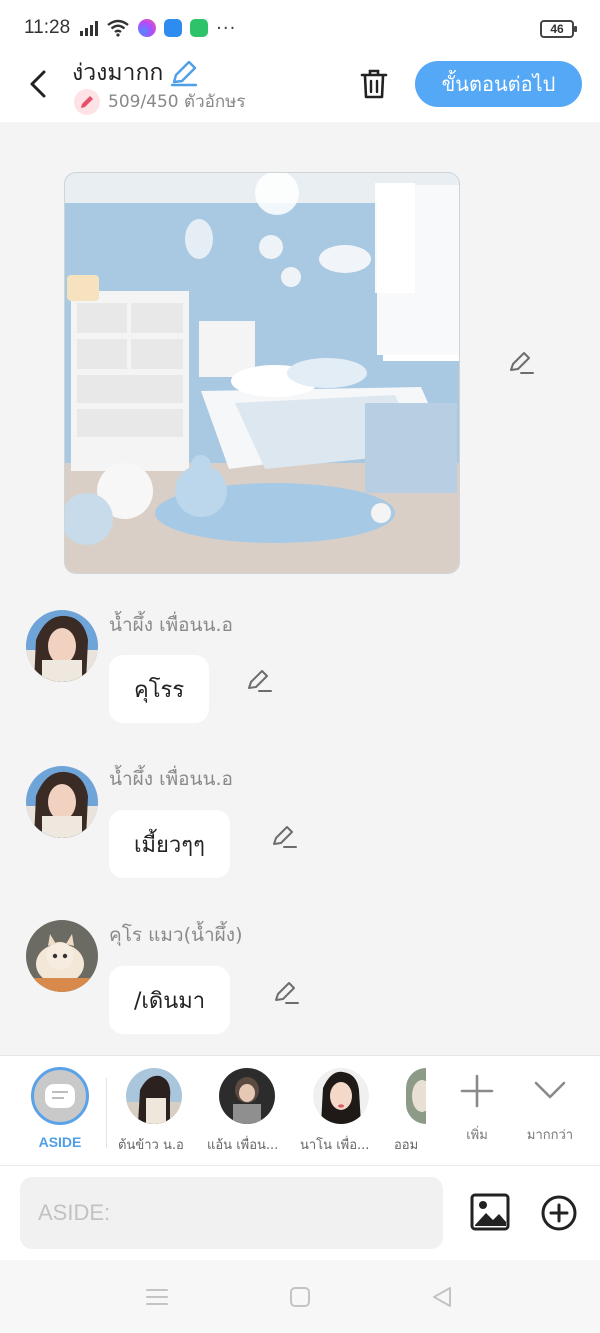 Image resolution: width=600 pixels, height=1333 pixels. I want to click on edit-image-icon, so click(521, 363).